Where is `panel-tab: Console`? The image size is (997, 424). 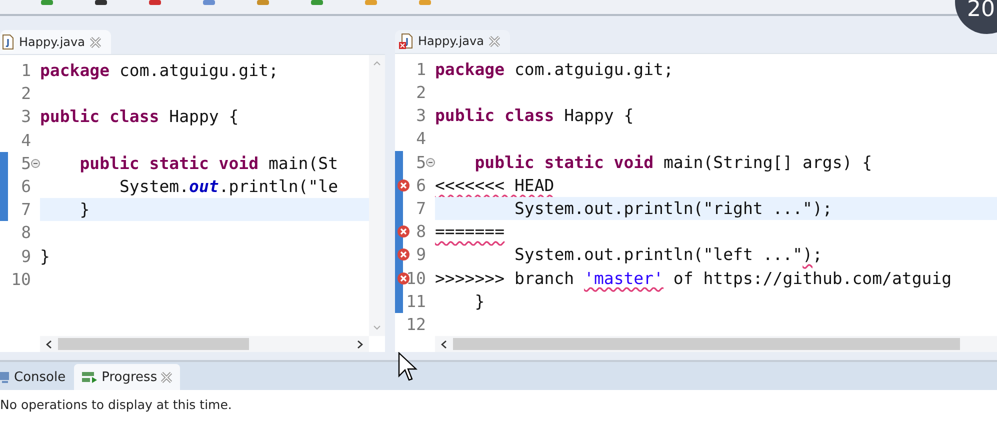 panel-tab: Console is located at coordinates (37, 377).